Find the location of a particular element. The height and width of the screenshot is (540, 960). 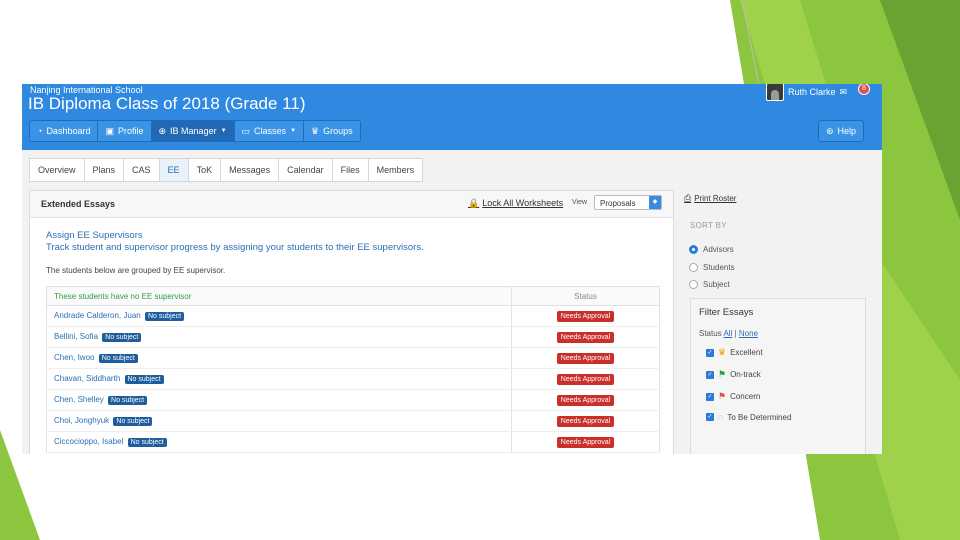

user-menu: Ruth Clarke ✉ 8 is located at coordinates (818, 92).